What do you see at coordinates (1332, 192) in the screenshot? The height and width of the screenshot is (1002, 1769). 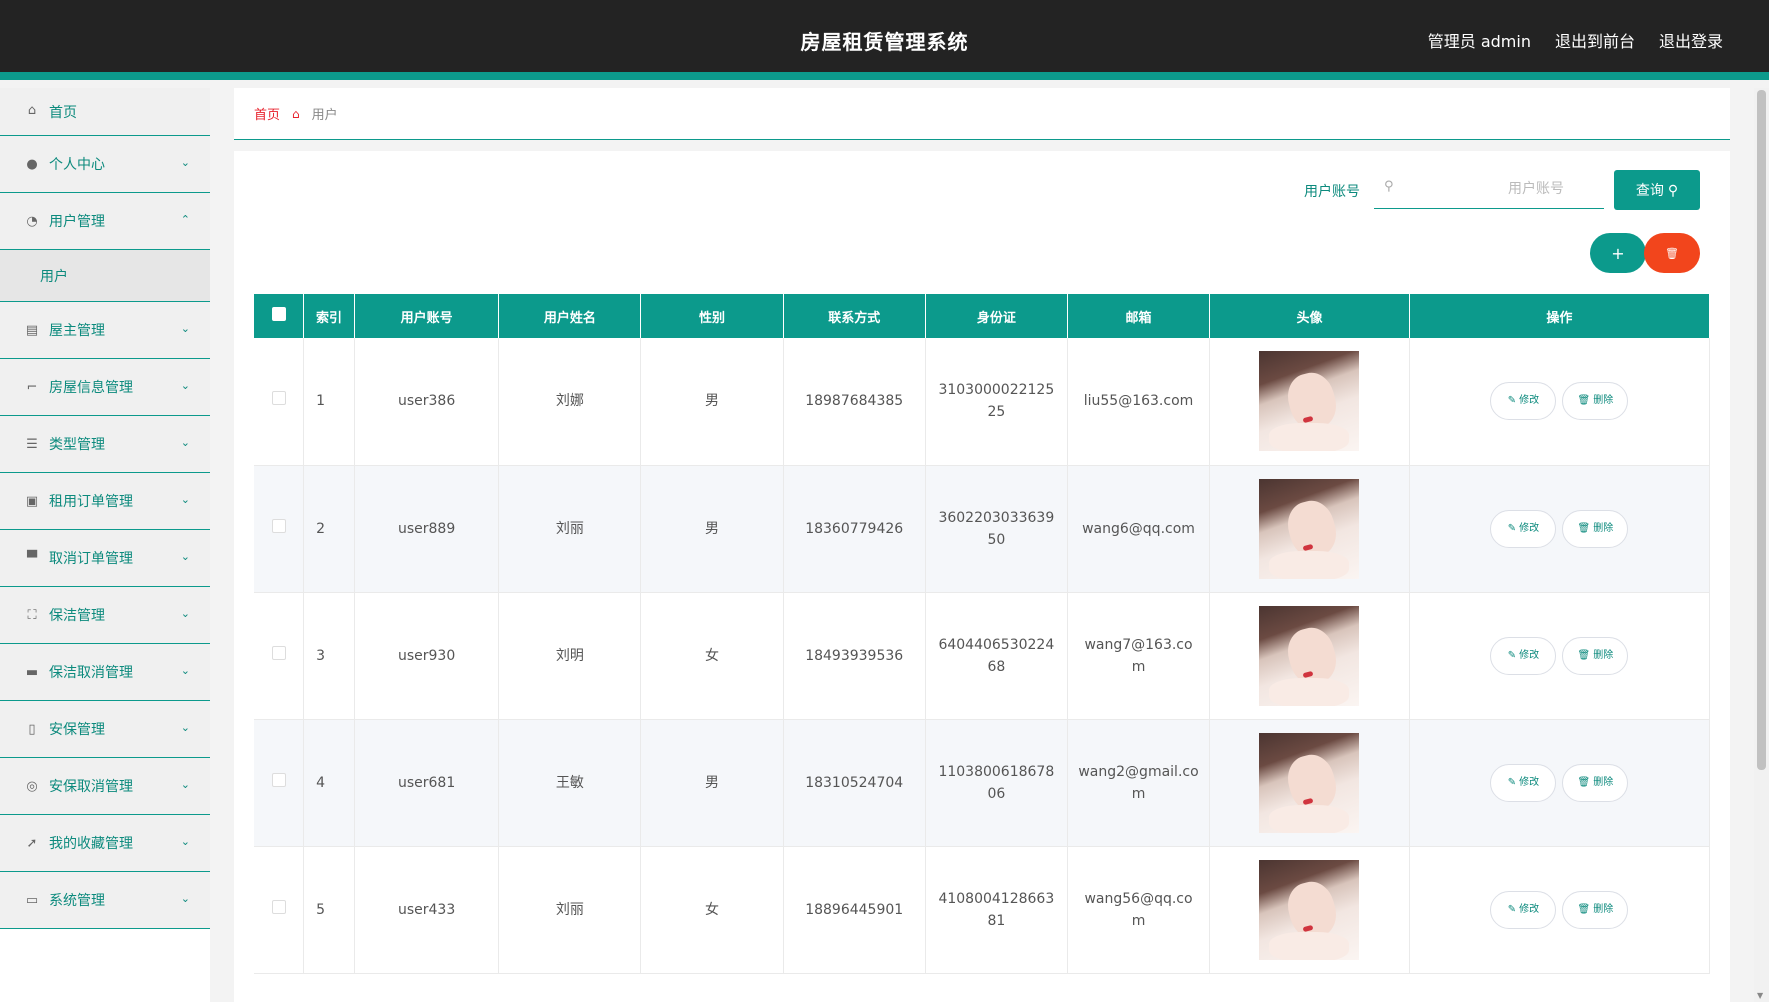 I see `search-label: 用户账号` at bounding box center [1332, 192].